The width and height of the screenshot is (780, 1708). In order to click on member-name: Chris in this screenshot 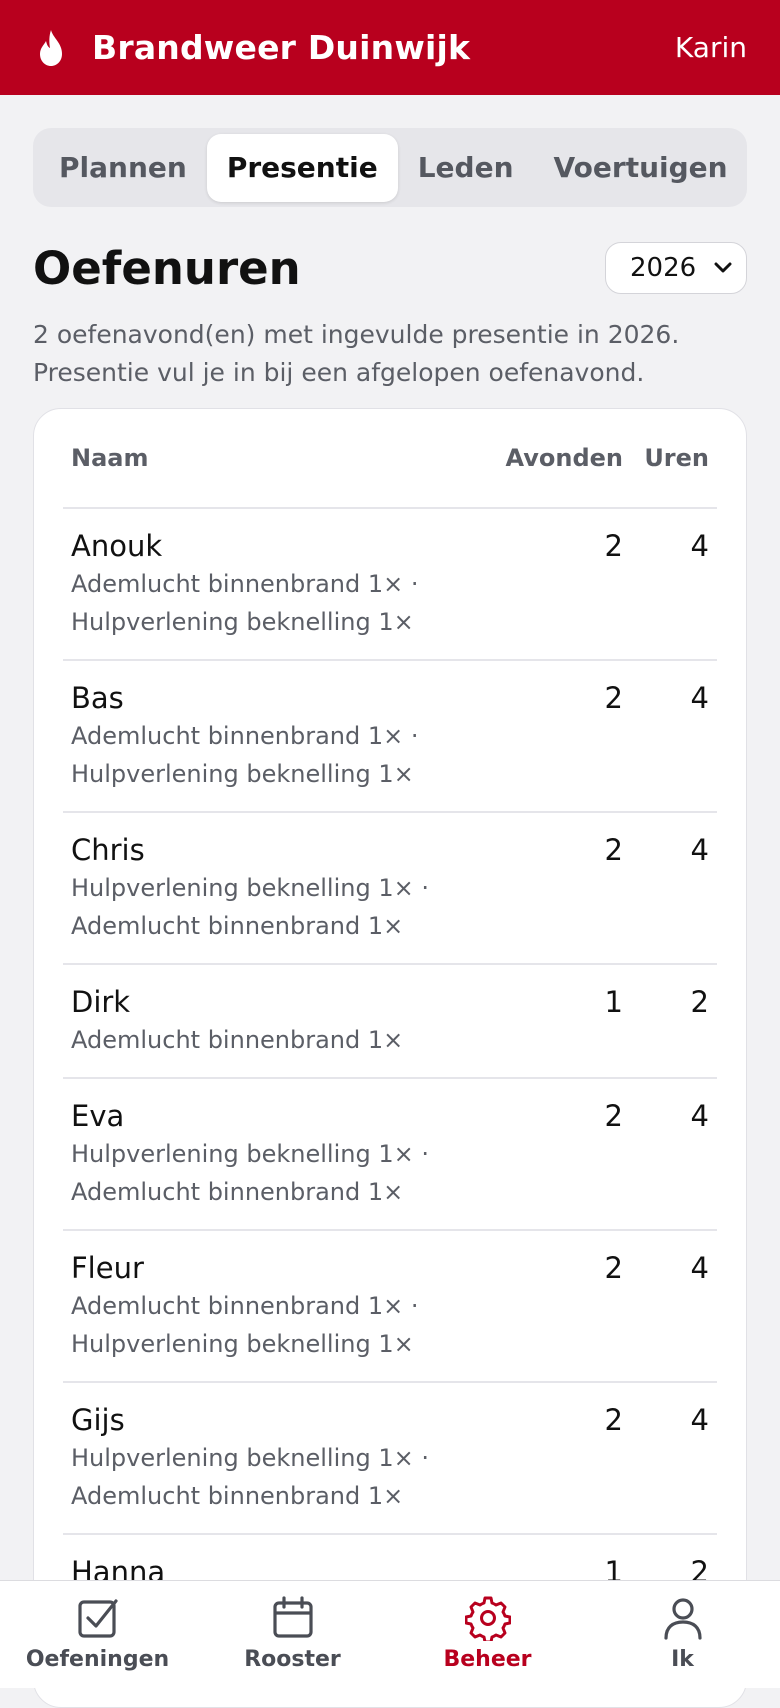, I will do `click(108, 850)`.